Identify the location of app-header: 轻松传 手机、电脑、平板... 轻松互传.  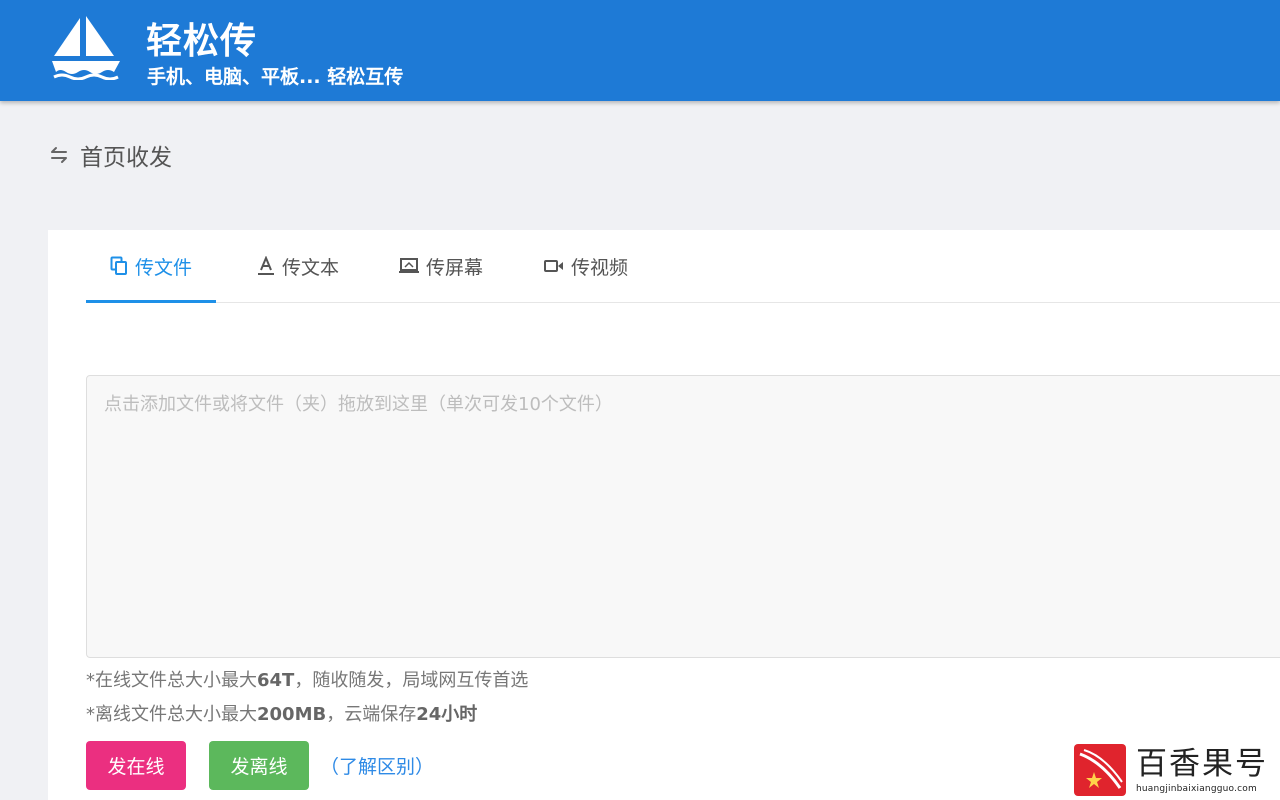
(640, 50).